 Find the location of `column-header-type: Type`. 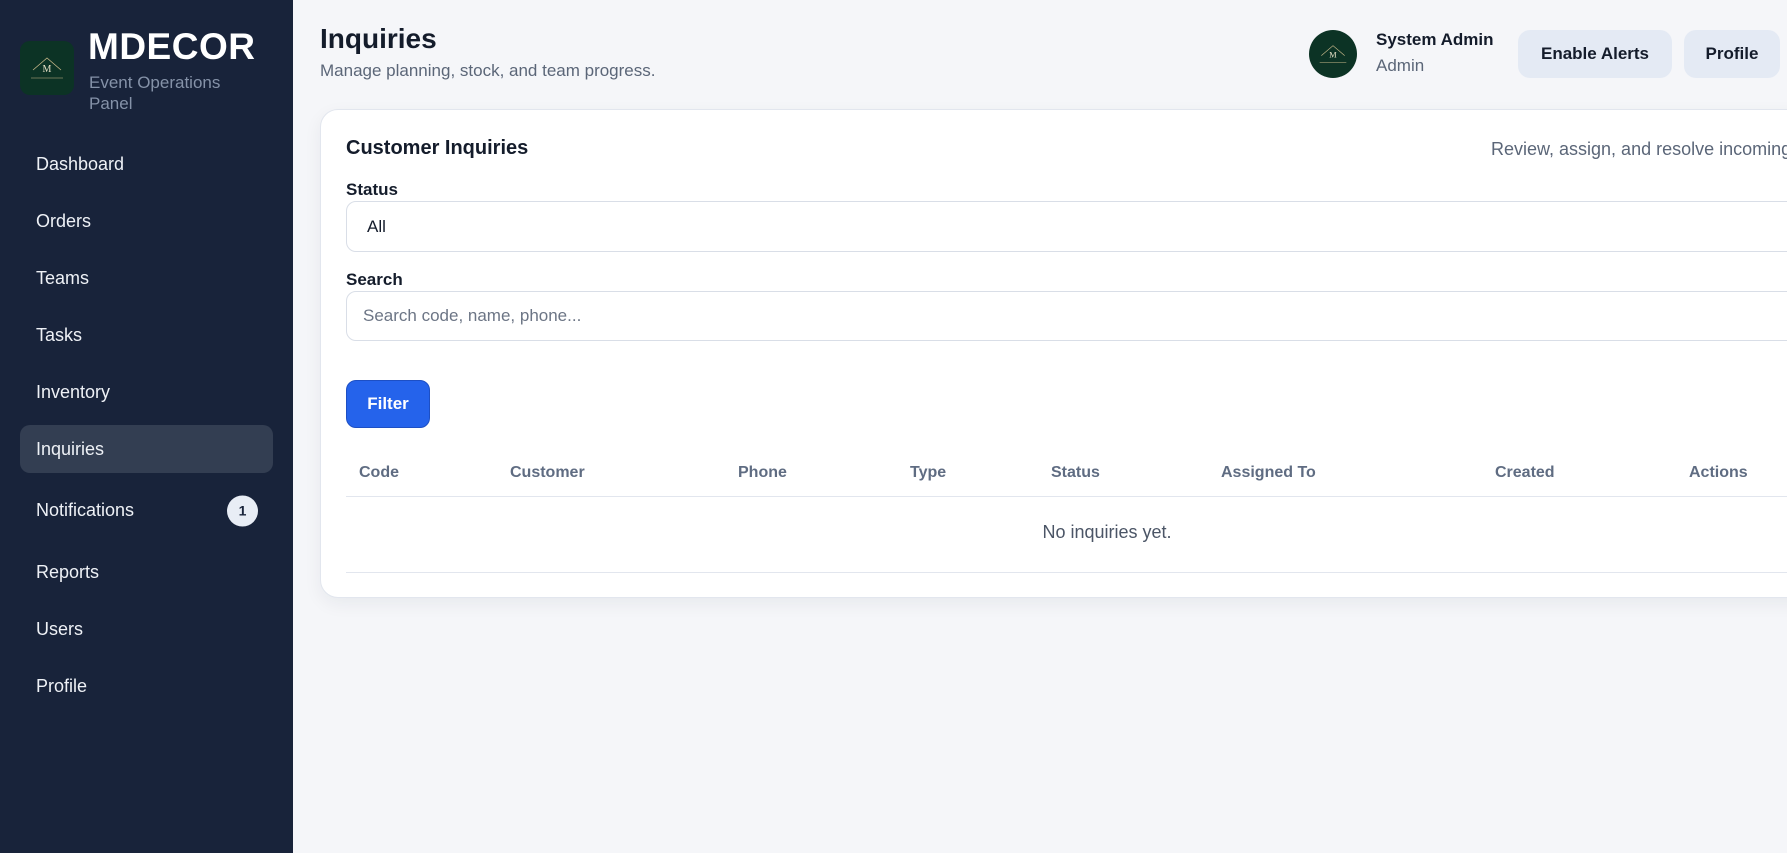

column-header-type: Type is located at coordinates (928, 473).